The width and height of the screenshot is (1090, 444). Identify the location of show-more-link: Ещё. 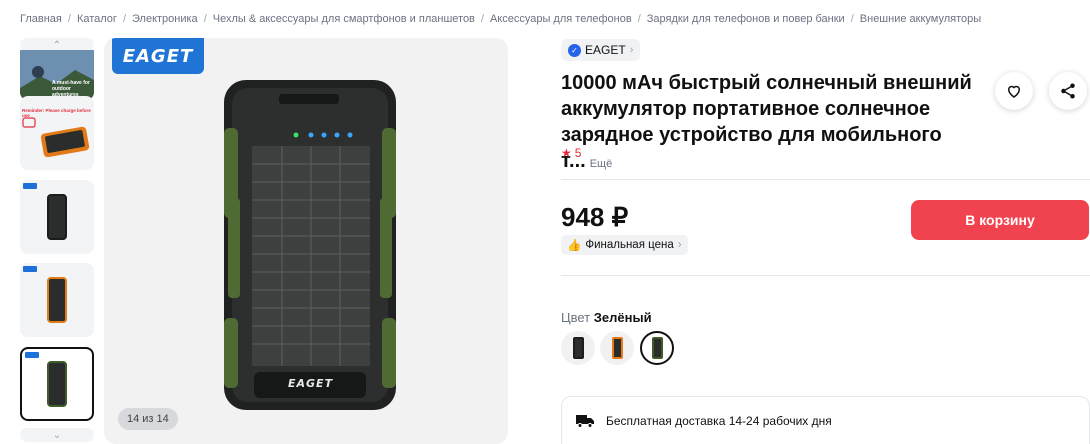
(601, 164).